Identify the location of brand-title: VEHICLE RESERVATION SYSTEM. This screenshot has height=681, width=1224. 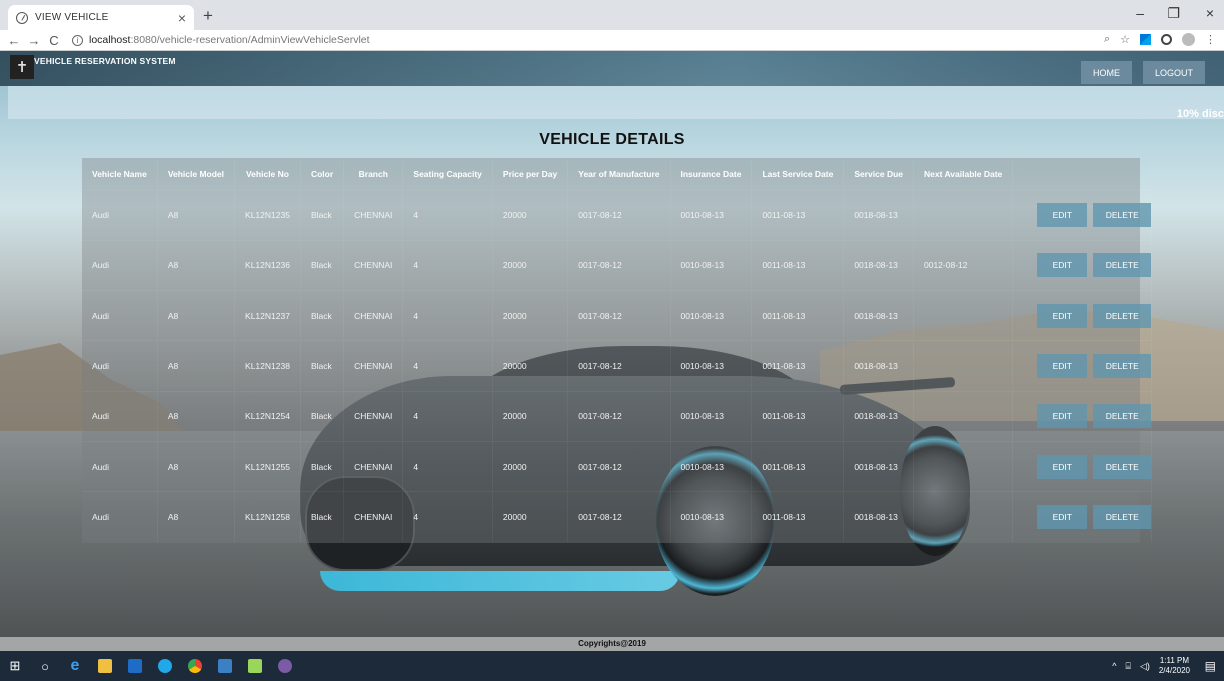
(105, 61).